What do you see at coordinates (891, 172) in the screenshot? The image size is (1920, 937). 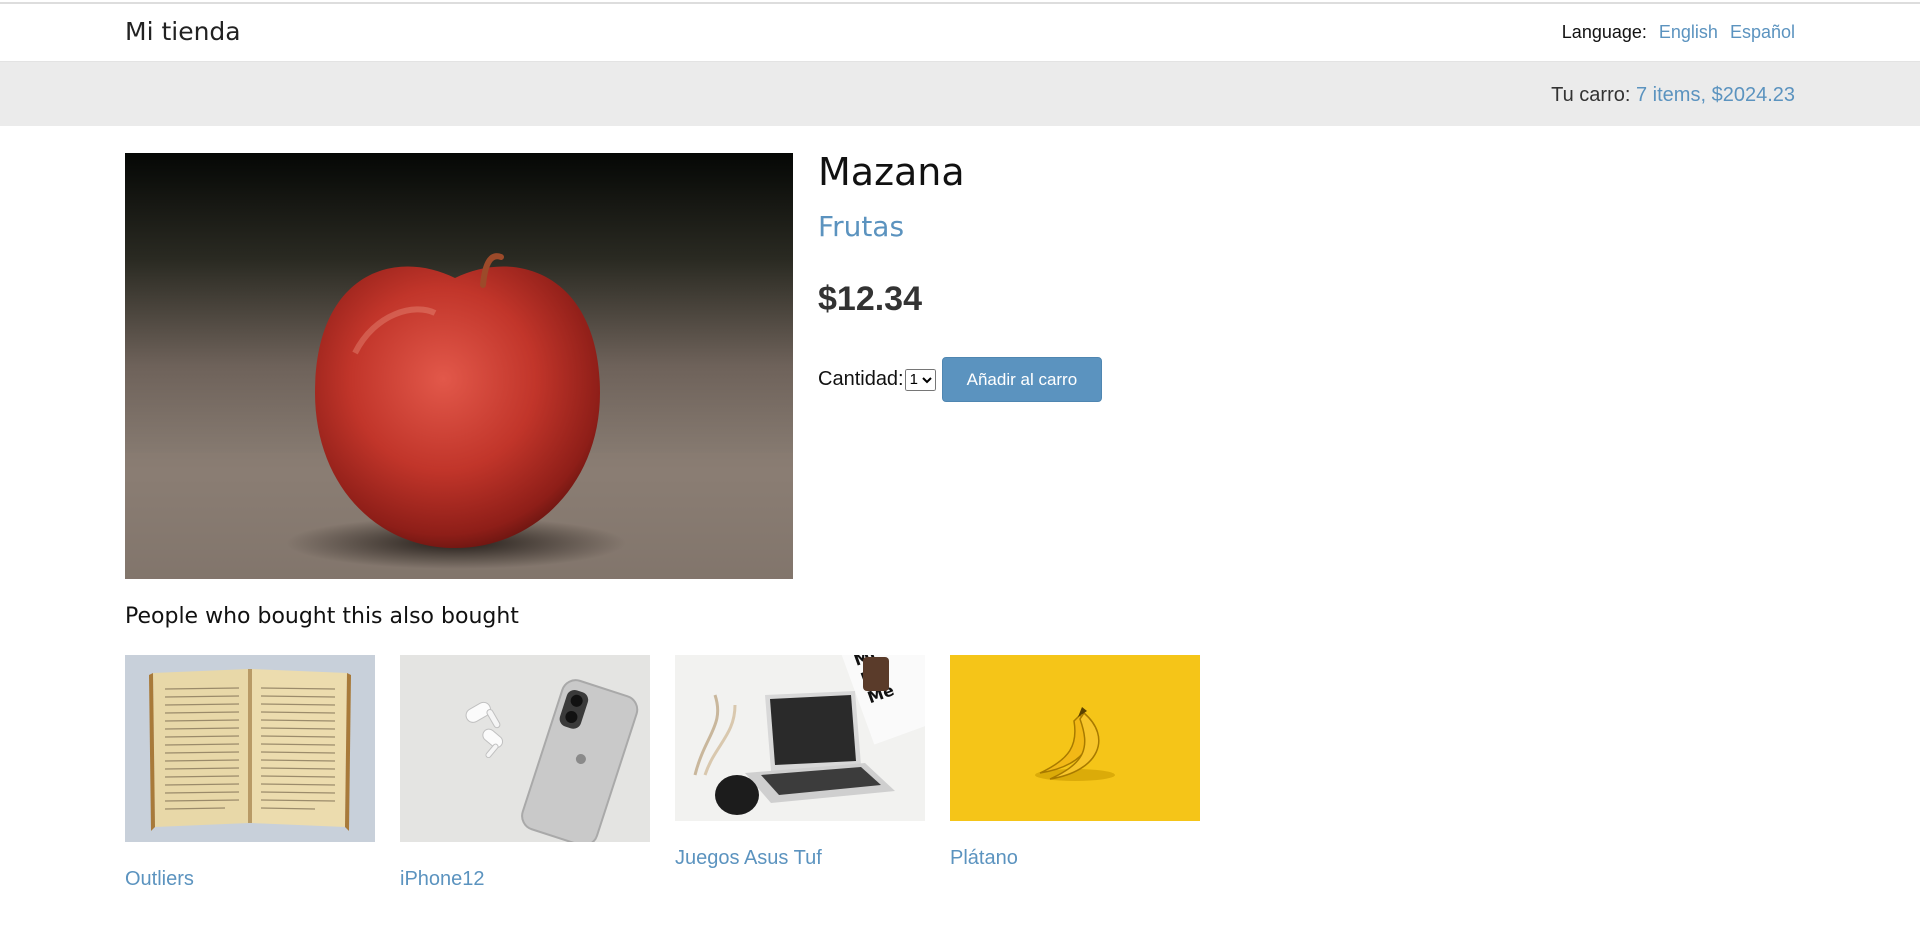 I see `product-name: Mazana` at bounding box center [891, 172].